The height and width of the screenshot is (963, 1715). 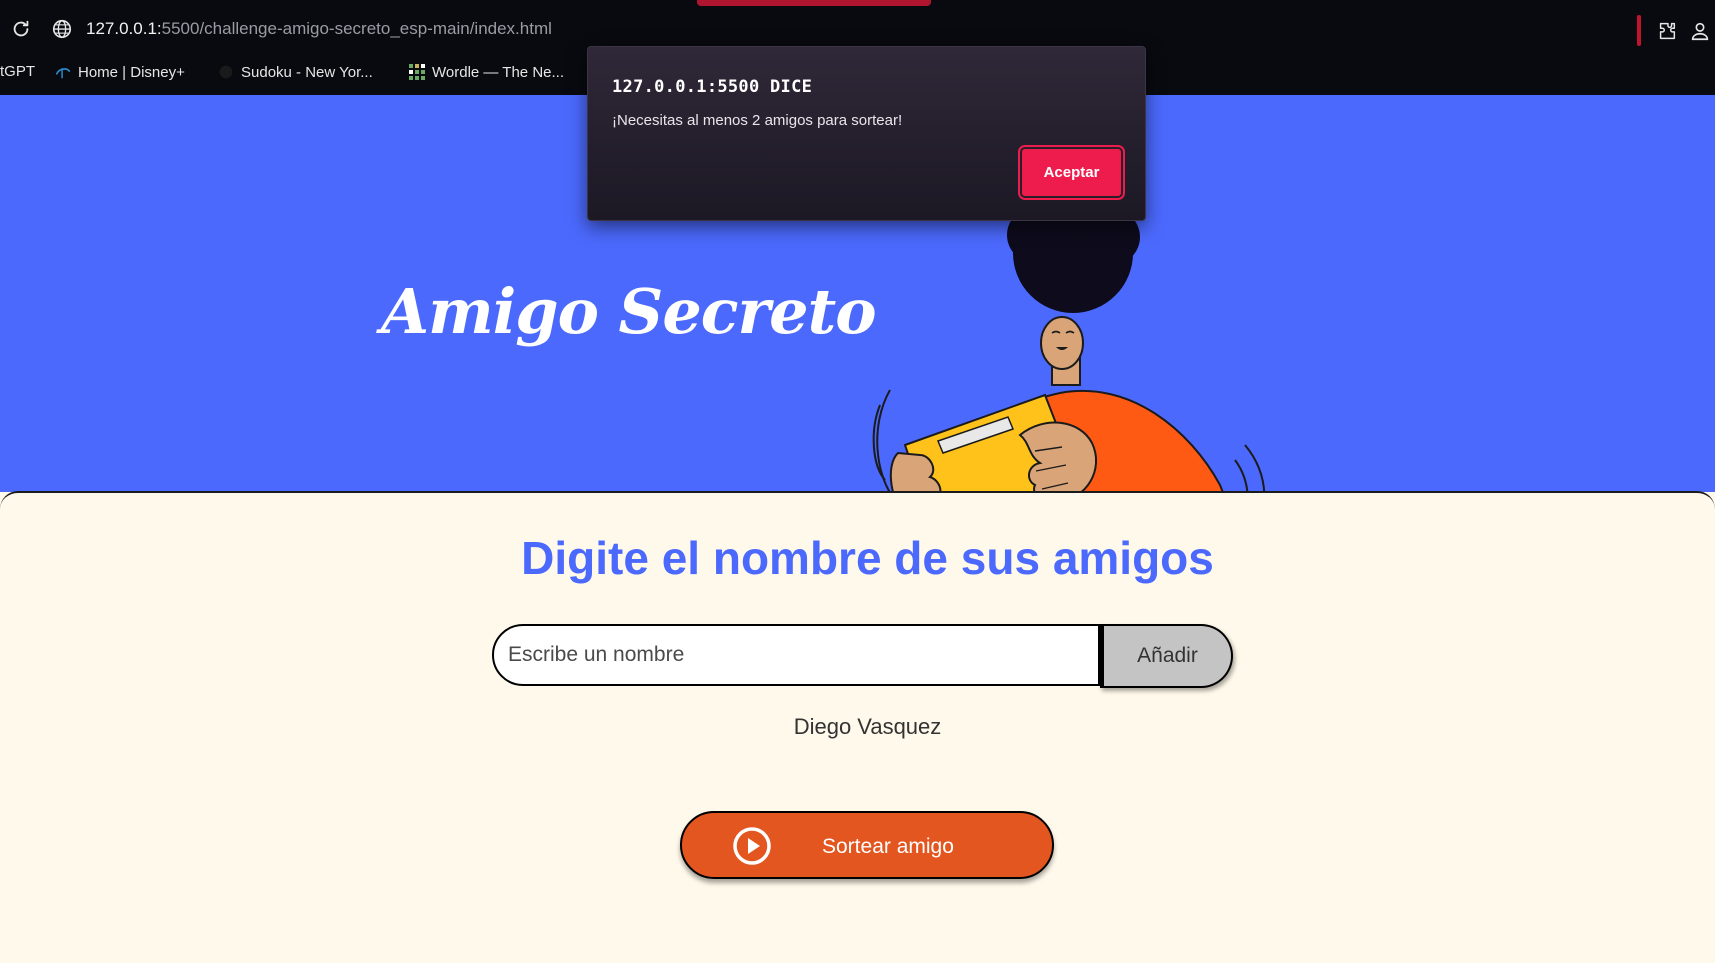 I want to click on friend-name-input, so click(x=796, y=655).